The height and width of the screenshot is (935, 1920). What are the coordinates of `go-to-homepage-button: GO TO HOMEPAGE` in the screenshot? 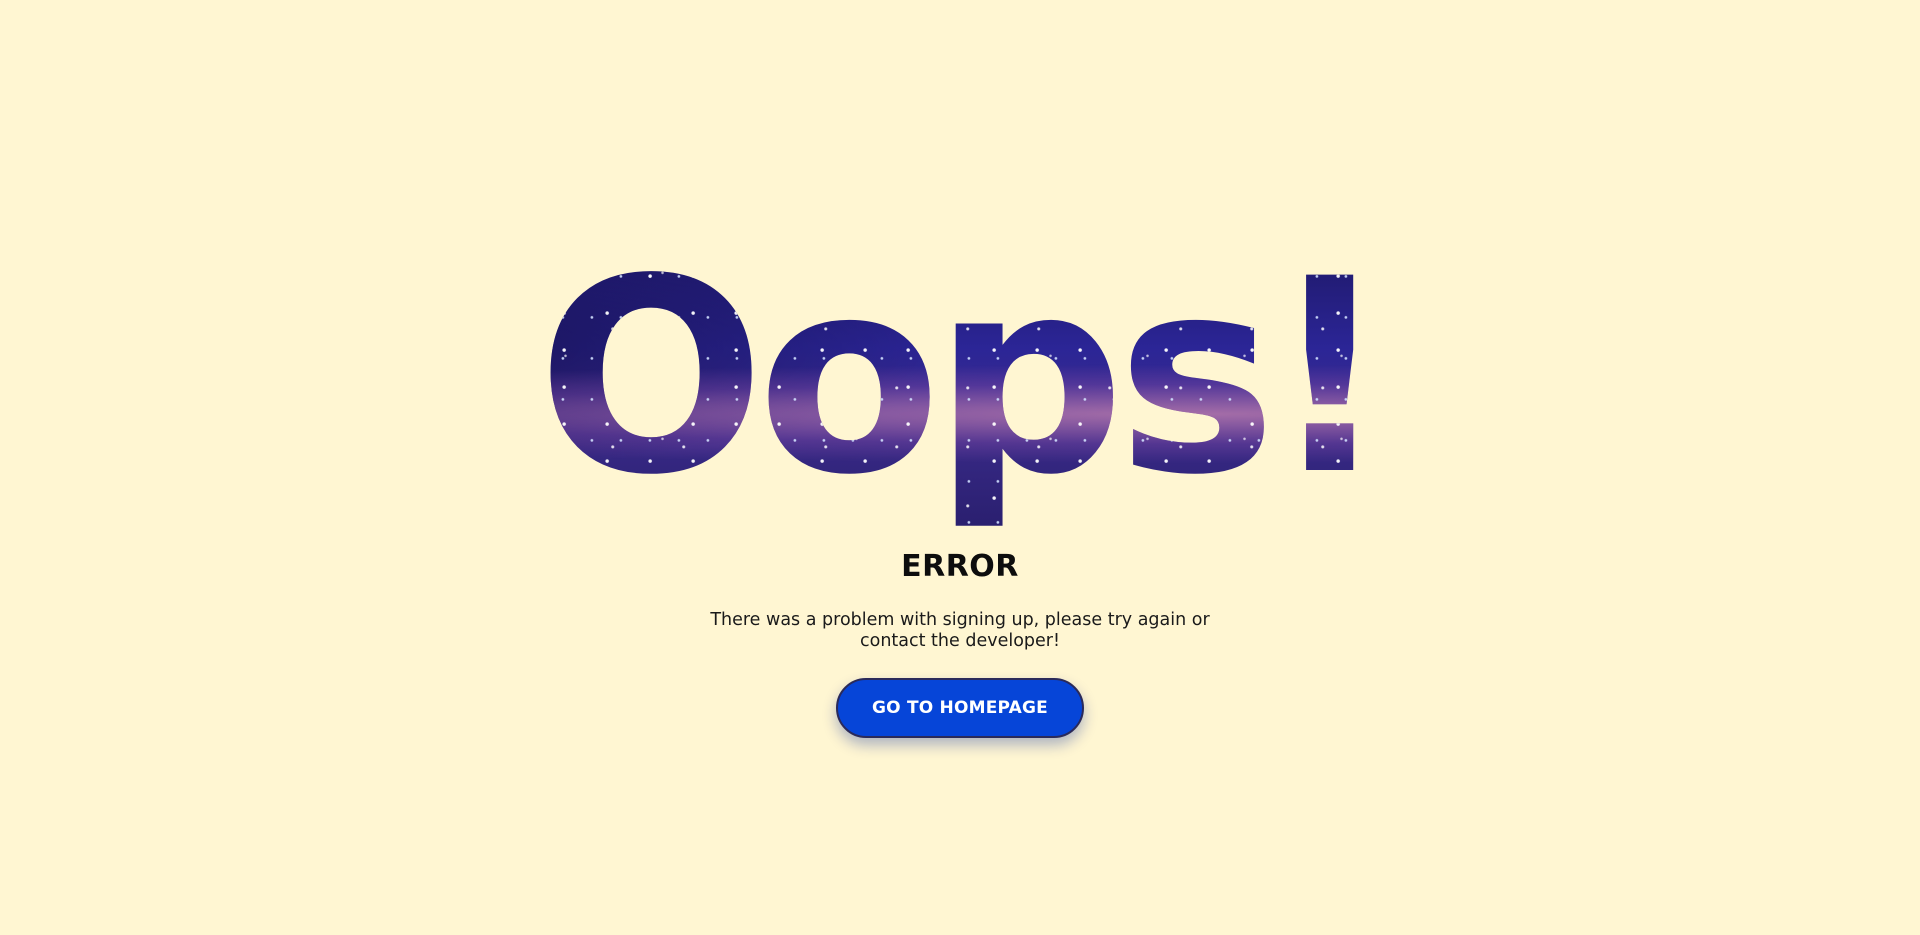 It's located at (960, 708).